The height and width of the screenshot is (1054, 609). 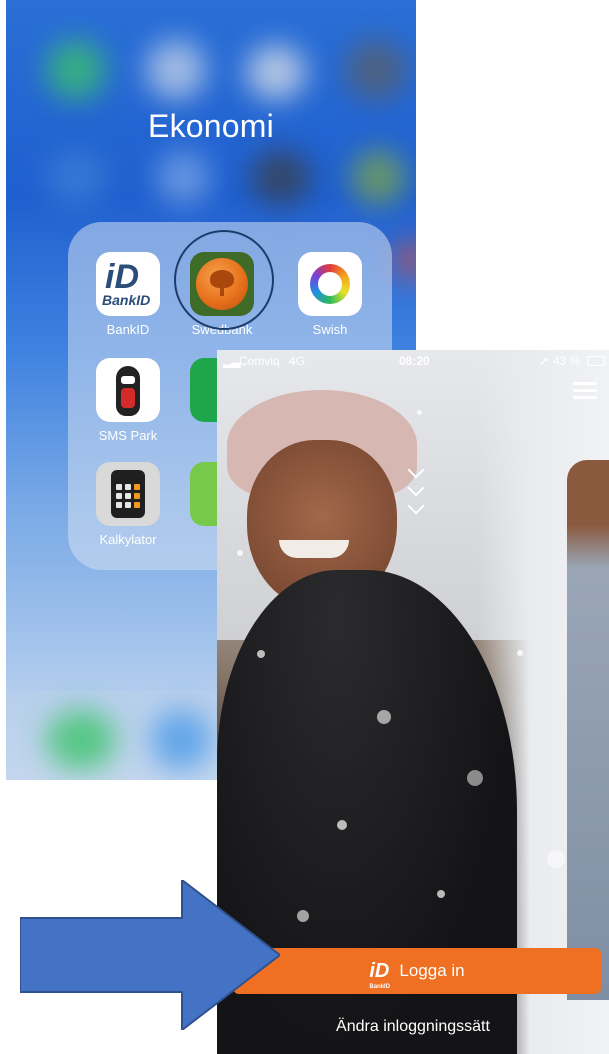 What do you see at coordinates (314, 549) in the screenshot?
I see `photo-smile` at bounding box center [314, 549].